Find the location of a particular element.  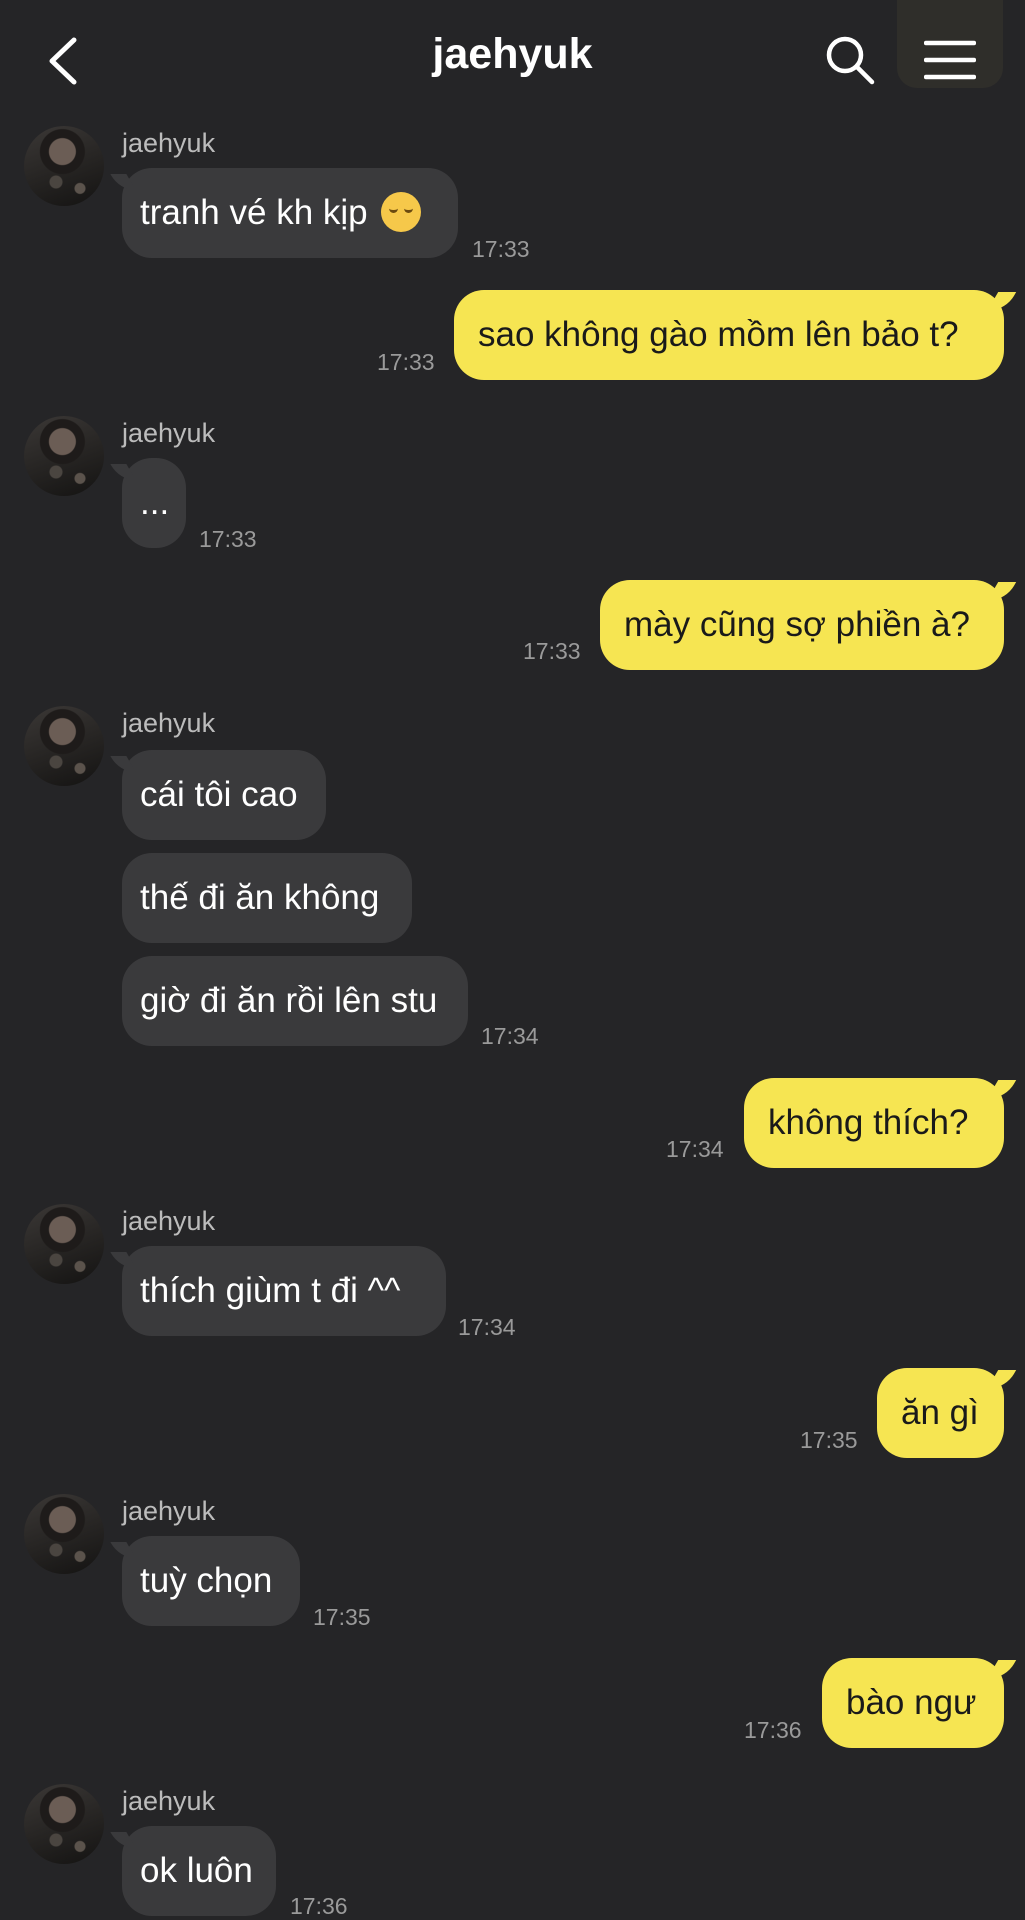

message-text: bào ngư is located at coordinates (911, 1702).